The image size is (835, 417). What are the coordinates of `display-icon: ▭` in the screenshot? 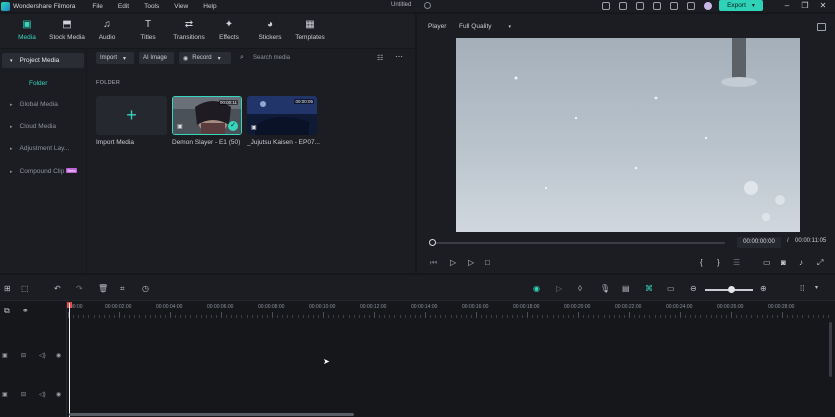 It's located at (767, 262).